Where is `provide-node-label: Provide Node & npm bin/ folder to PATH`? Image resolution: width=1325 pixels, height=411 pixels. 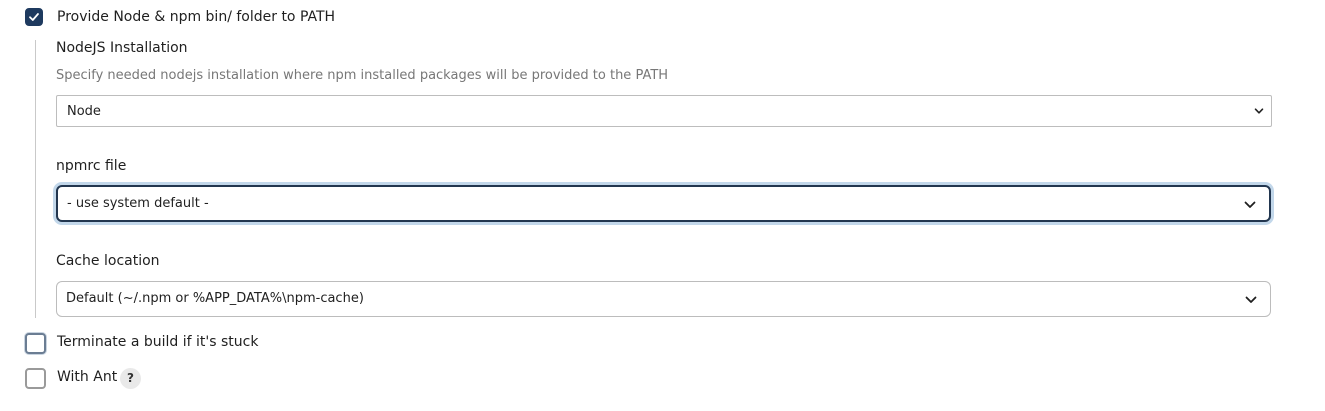 provide-node-label: Provide Node & npm bin/ folder to PATH is located at coordinates (196, 17).